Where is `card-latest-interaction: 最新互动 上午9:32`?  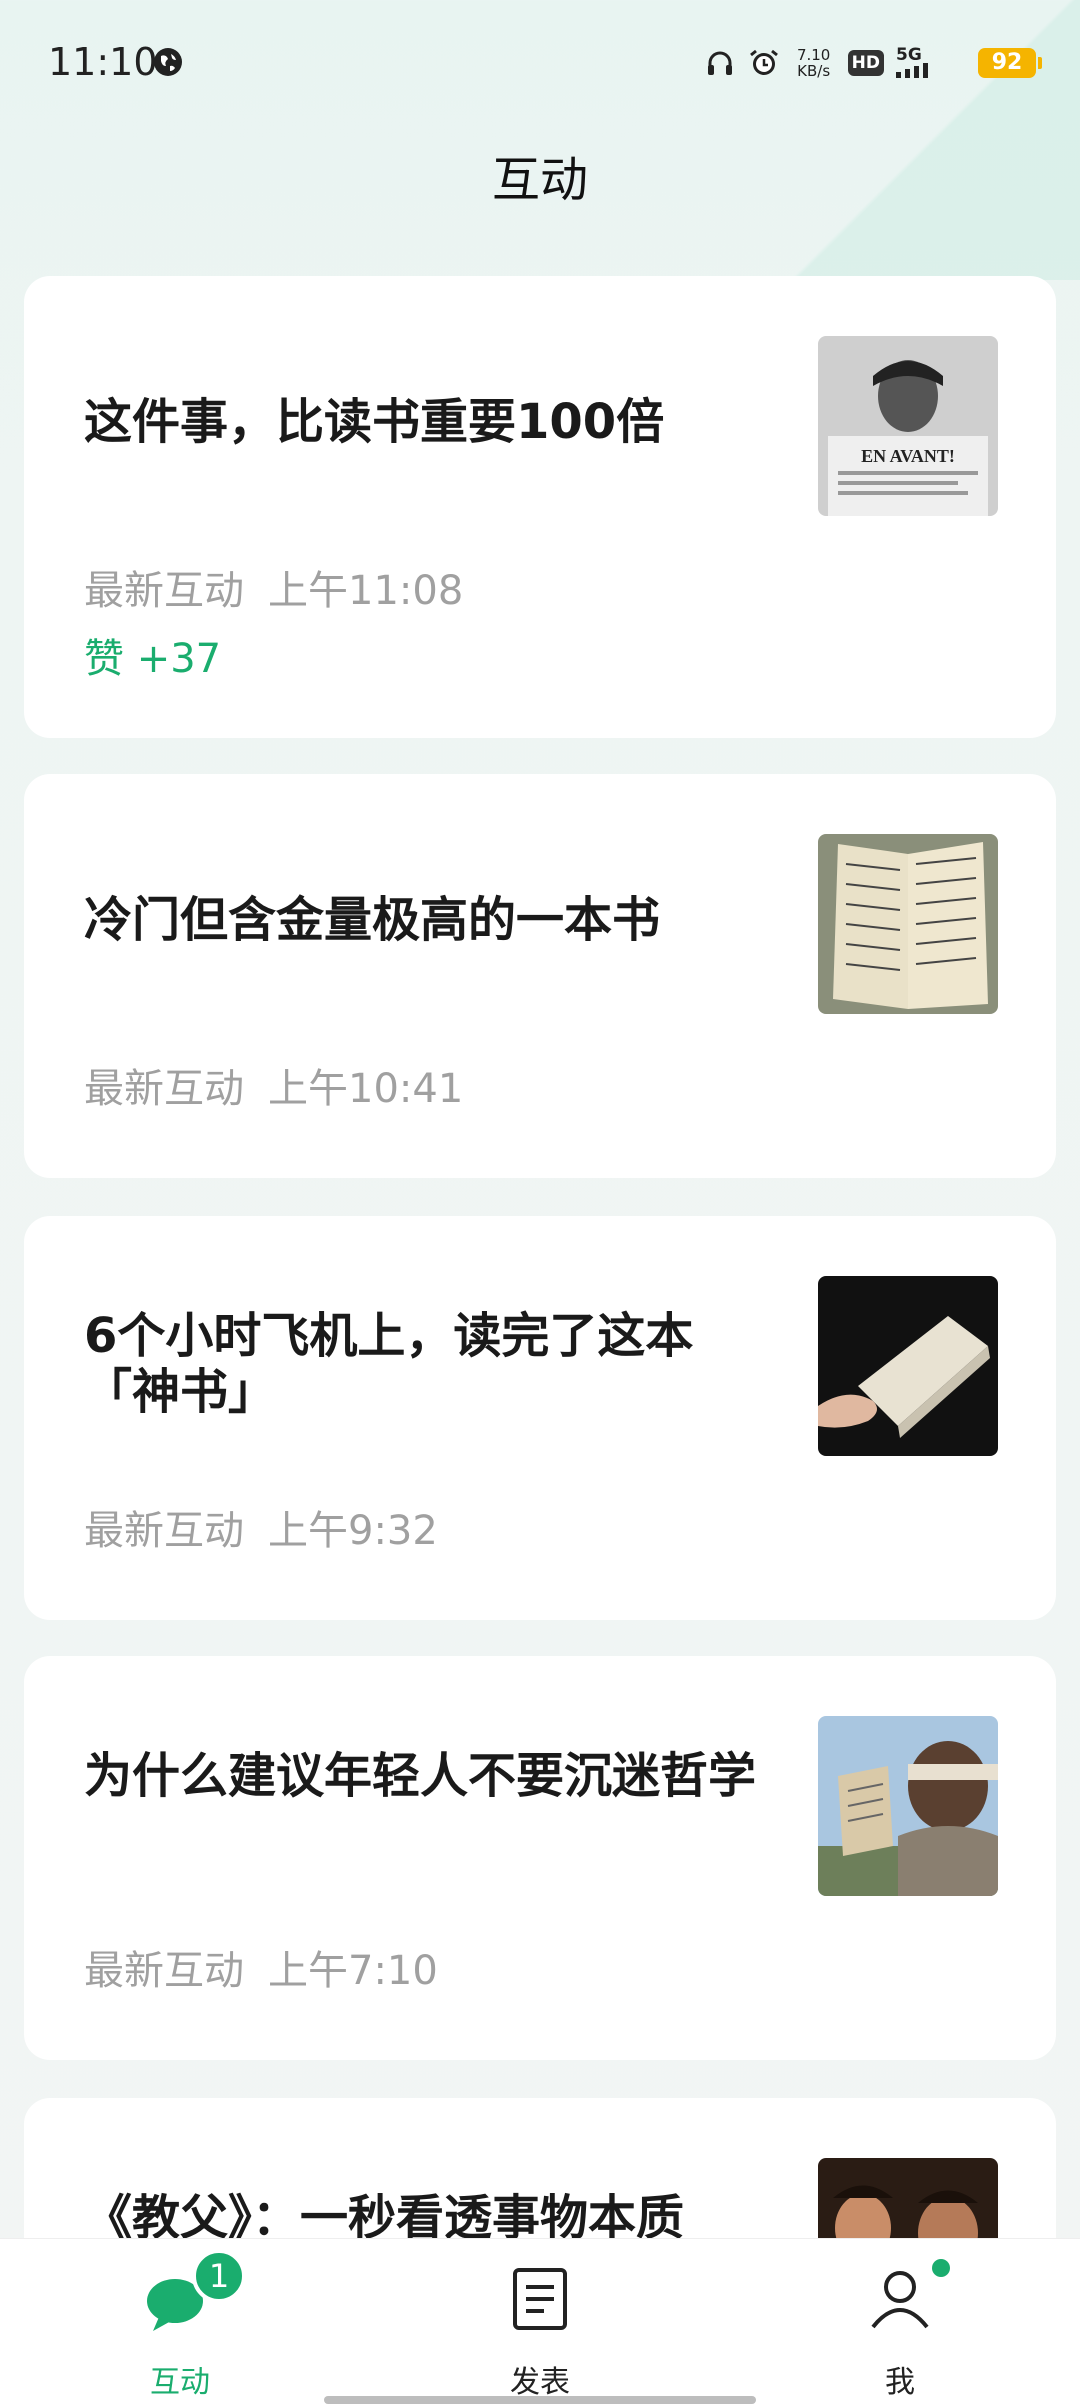 card-latest-interaction: 最新互动 上午9:32 is located at coordinates (261, 1527).